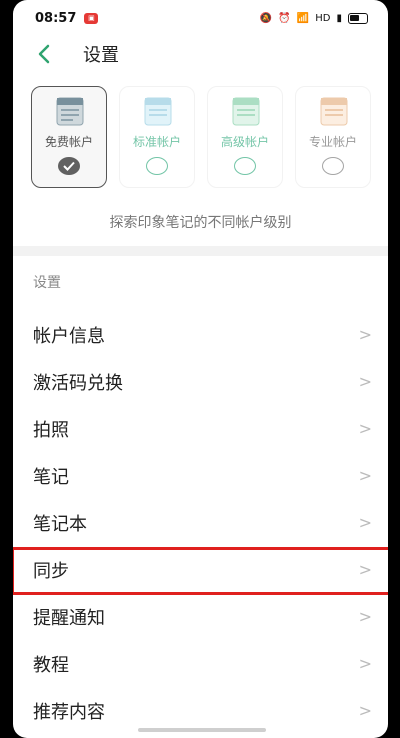  I want to click on network-type-label: HD, so click(323, 18).